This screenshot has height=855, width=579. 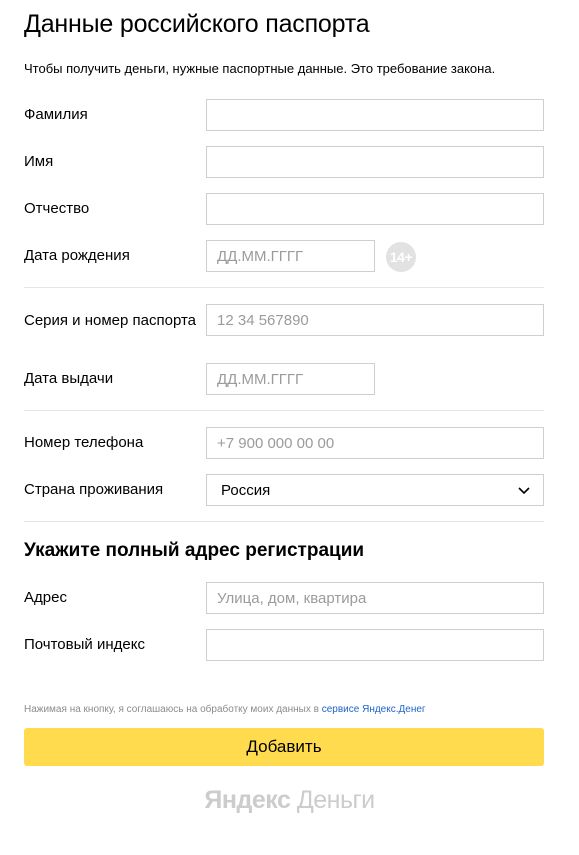 I want to click on passport-number-row: Серия и номер паспорта, so click(x=284, y=320).